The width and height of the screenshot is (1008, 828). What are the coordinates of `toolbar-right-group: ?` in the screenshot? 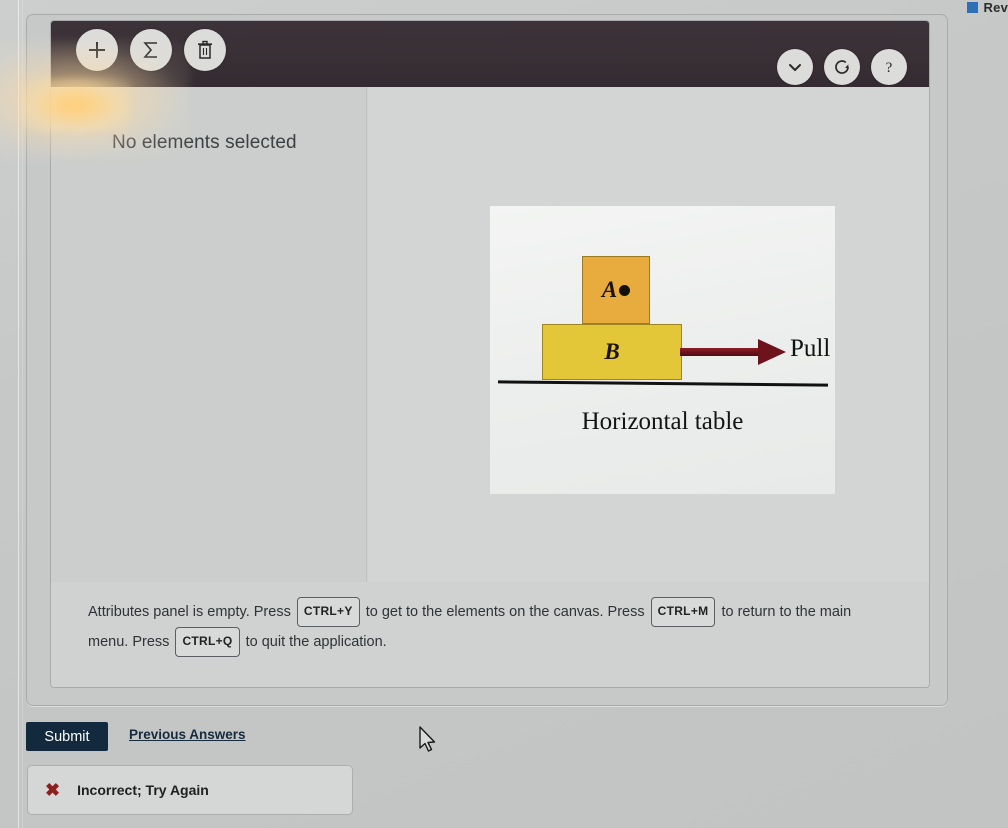 It's located at (842, 67).